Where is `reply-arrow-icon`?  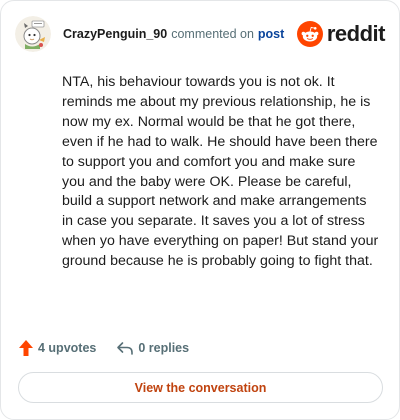 reply-arrow-icon is located at coordinates (125, 348).